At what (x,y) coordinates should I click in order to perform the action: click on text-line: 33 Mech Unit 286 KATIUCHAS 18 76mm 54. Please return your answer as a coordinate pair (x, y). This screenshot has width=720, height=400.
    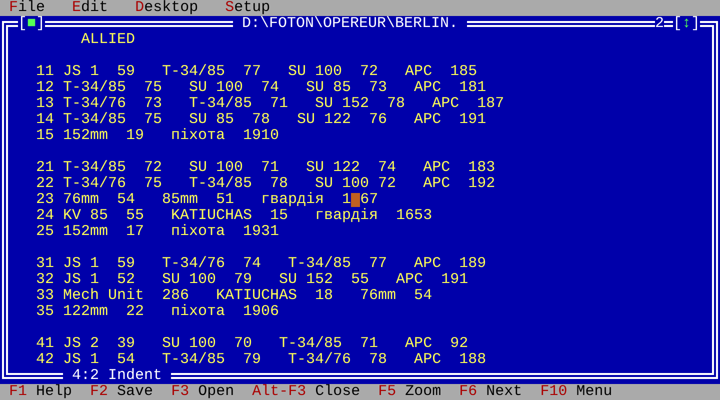
    Looking at the image, I should click on (234, 295).